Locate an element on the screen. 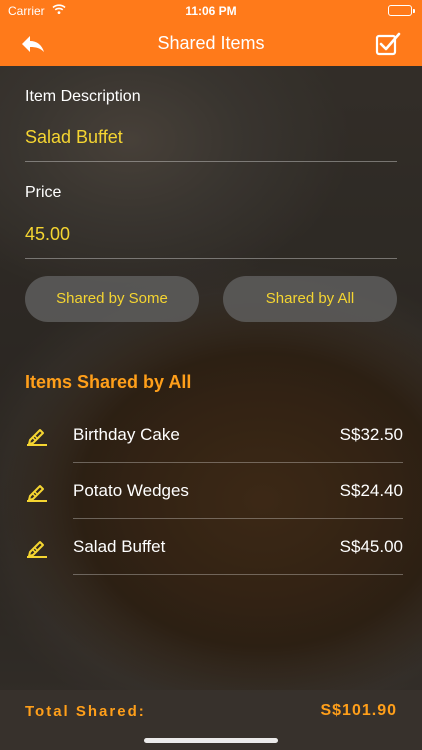 Image resolution: width=422 pixels, height=750 pixels. price-input: 45.00 is located at coordinates (47, 234).